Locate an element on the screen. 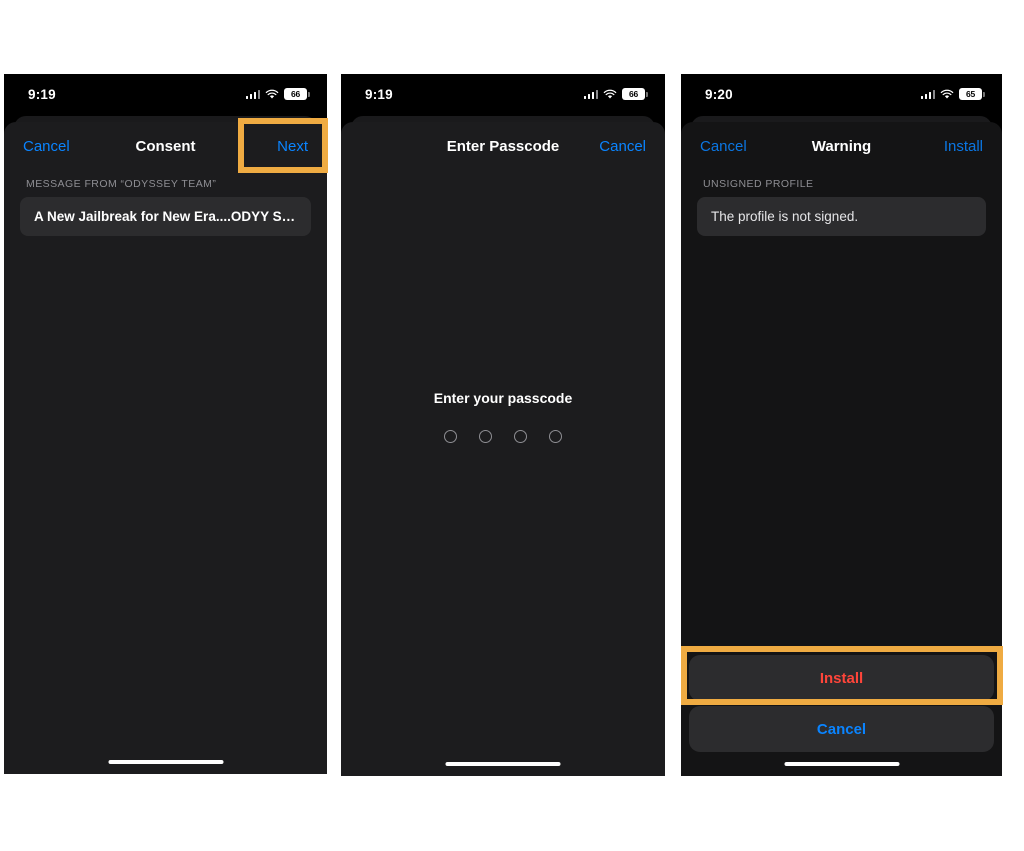 The width and height of the screenshot is (1024, 851). battery-level: 65 is located at coordinates (970, 93).